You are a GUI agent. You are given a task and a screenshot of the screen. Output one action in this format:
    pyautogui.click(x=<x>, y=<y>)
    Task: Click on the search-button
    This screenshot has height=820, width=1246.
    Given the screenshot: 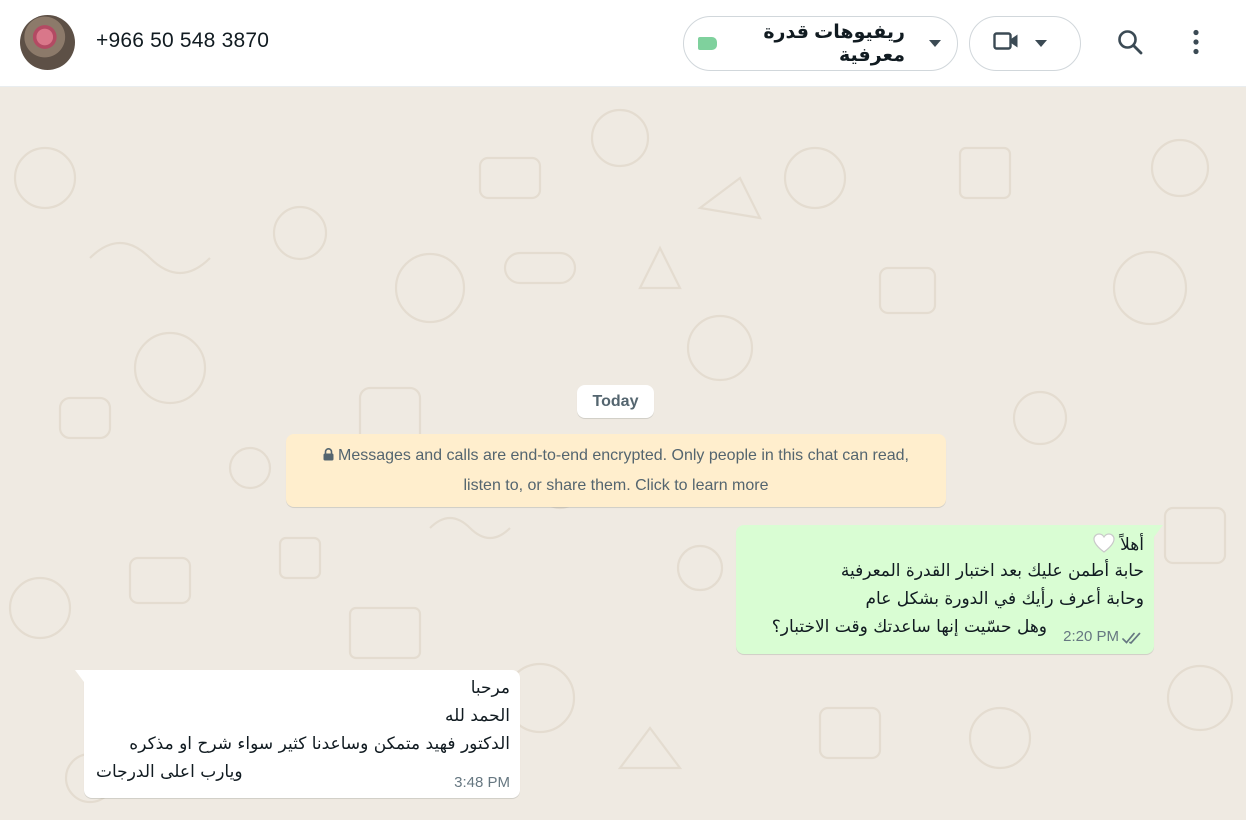 What is the action you would take?
    pyautogui.click(x=1130, y=44)
    